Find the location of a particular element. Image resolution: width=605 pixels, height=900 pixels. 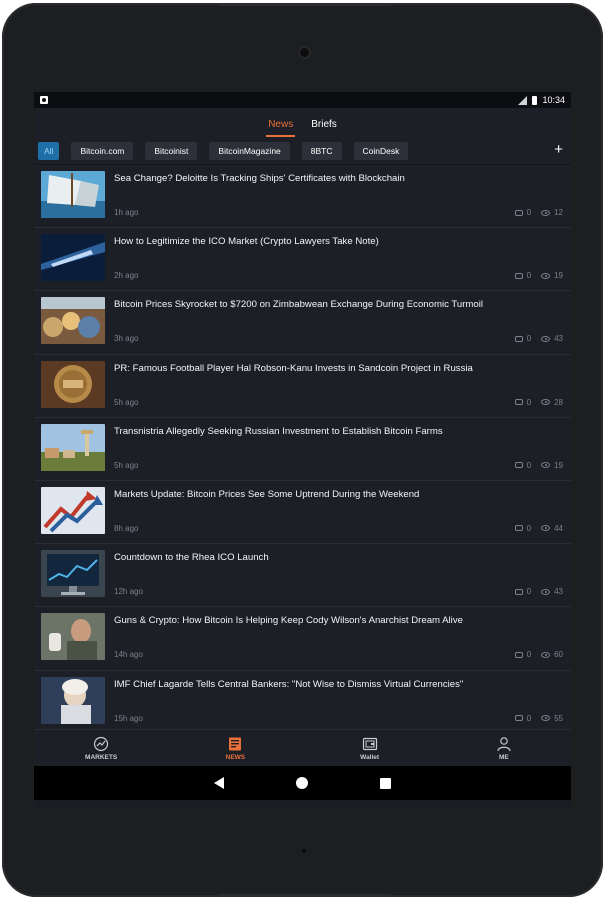

nav-wallet-label: Wallet is located at coordinates (370, 757).